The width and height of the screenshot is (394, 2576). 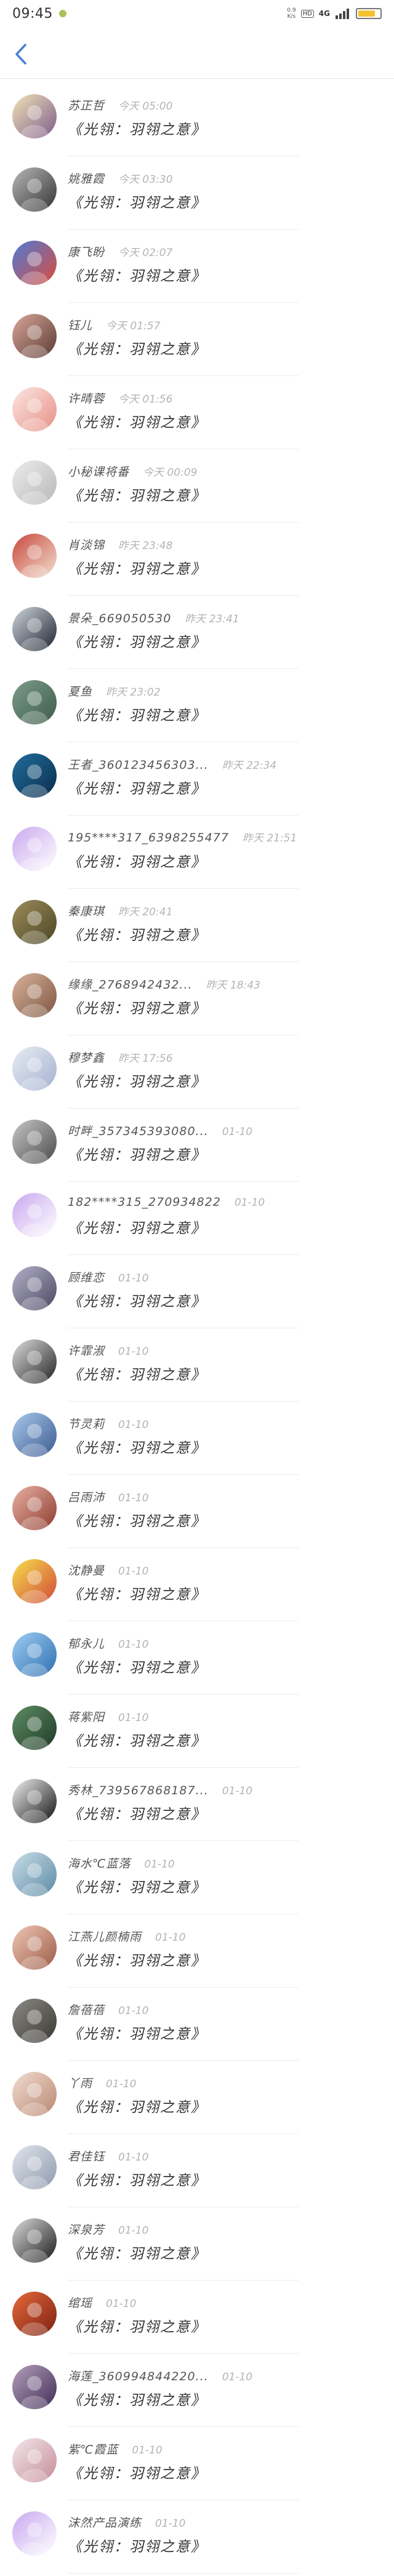 What do you see at coordinates (197, 2170) in the screenshot?
I see `conversation-row: 君佳钰 01-10 《光翎：羽翎之意》` at bounding box center [197, 2170].